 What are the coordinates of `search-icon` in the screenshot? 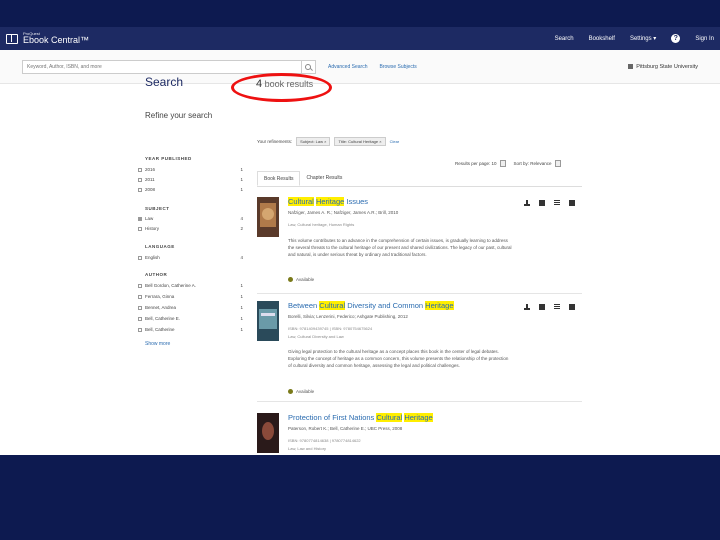 It's located at (309, 66).